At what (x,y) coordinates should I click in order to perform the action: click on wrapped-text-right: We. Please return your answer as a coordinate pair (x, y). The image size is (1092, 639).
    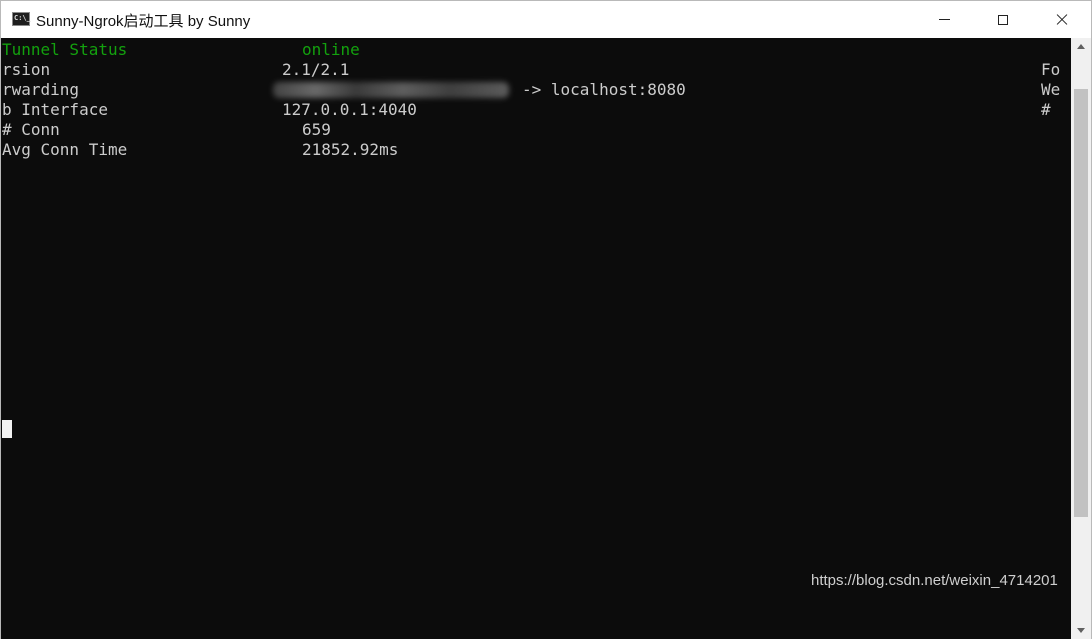
    Looking at the image, I should click on (1051, 89).